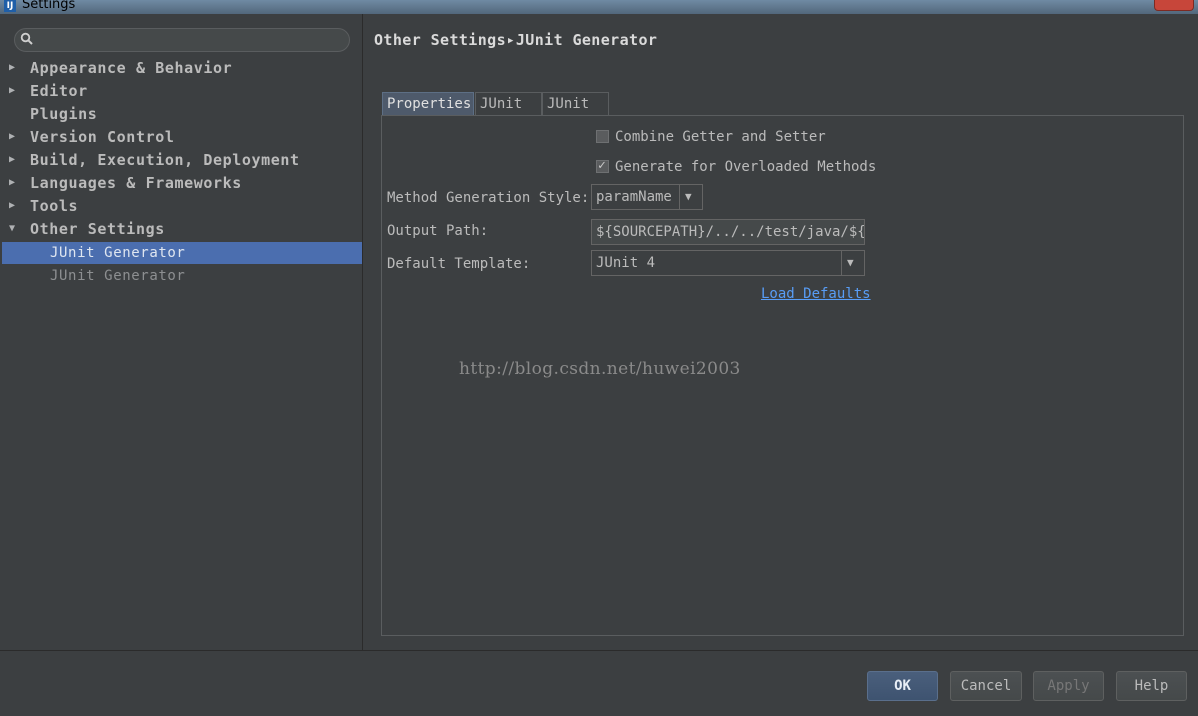 Image resolution: width=1198 pixels, height=716 pixels. What do you see at coordinates (10, 6) in the screenshot?
I see `intellij-app-icon: IJ` at bounding box center [10, 6].